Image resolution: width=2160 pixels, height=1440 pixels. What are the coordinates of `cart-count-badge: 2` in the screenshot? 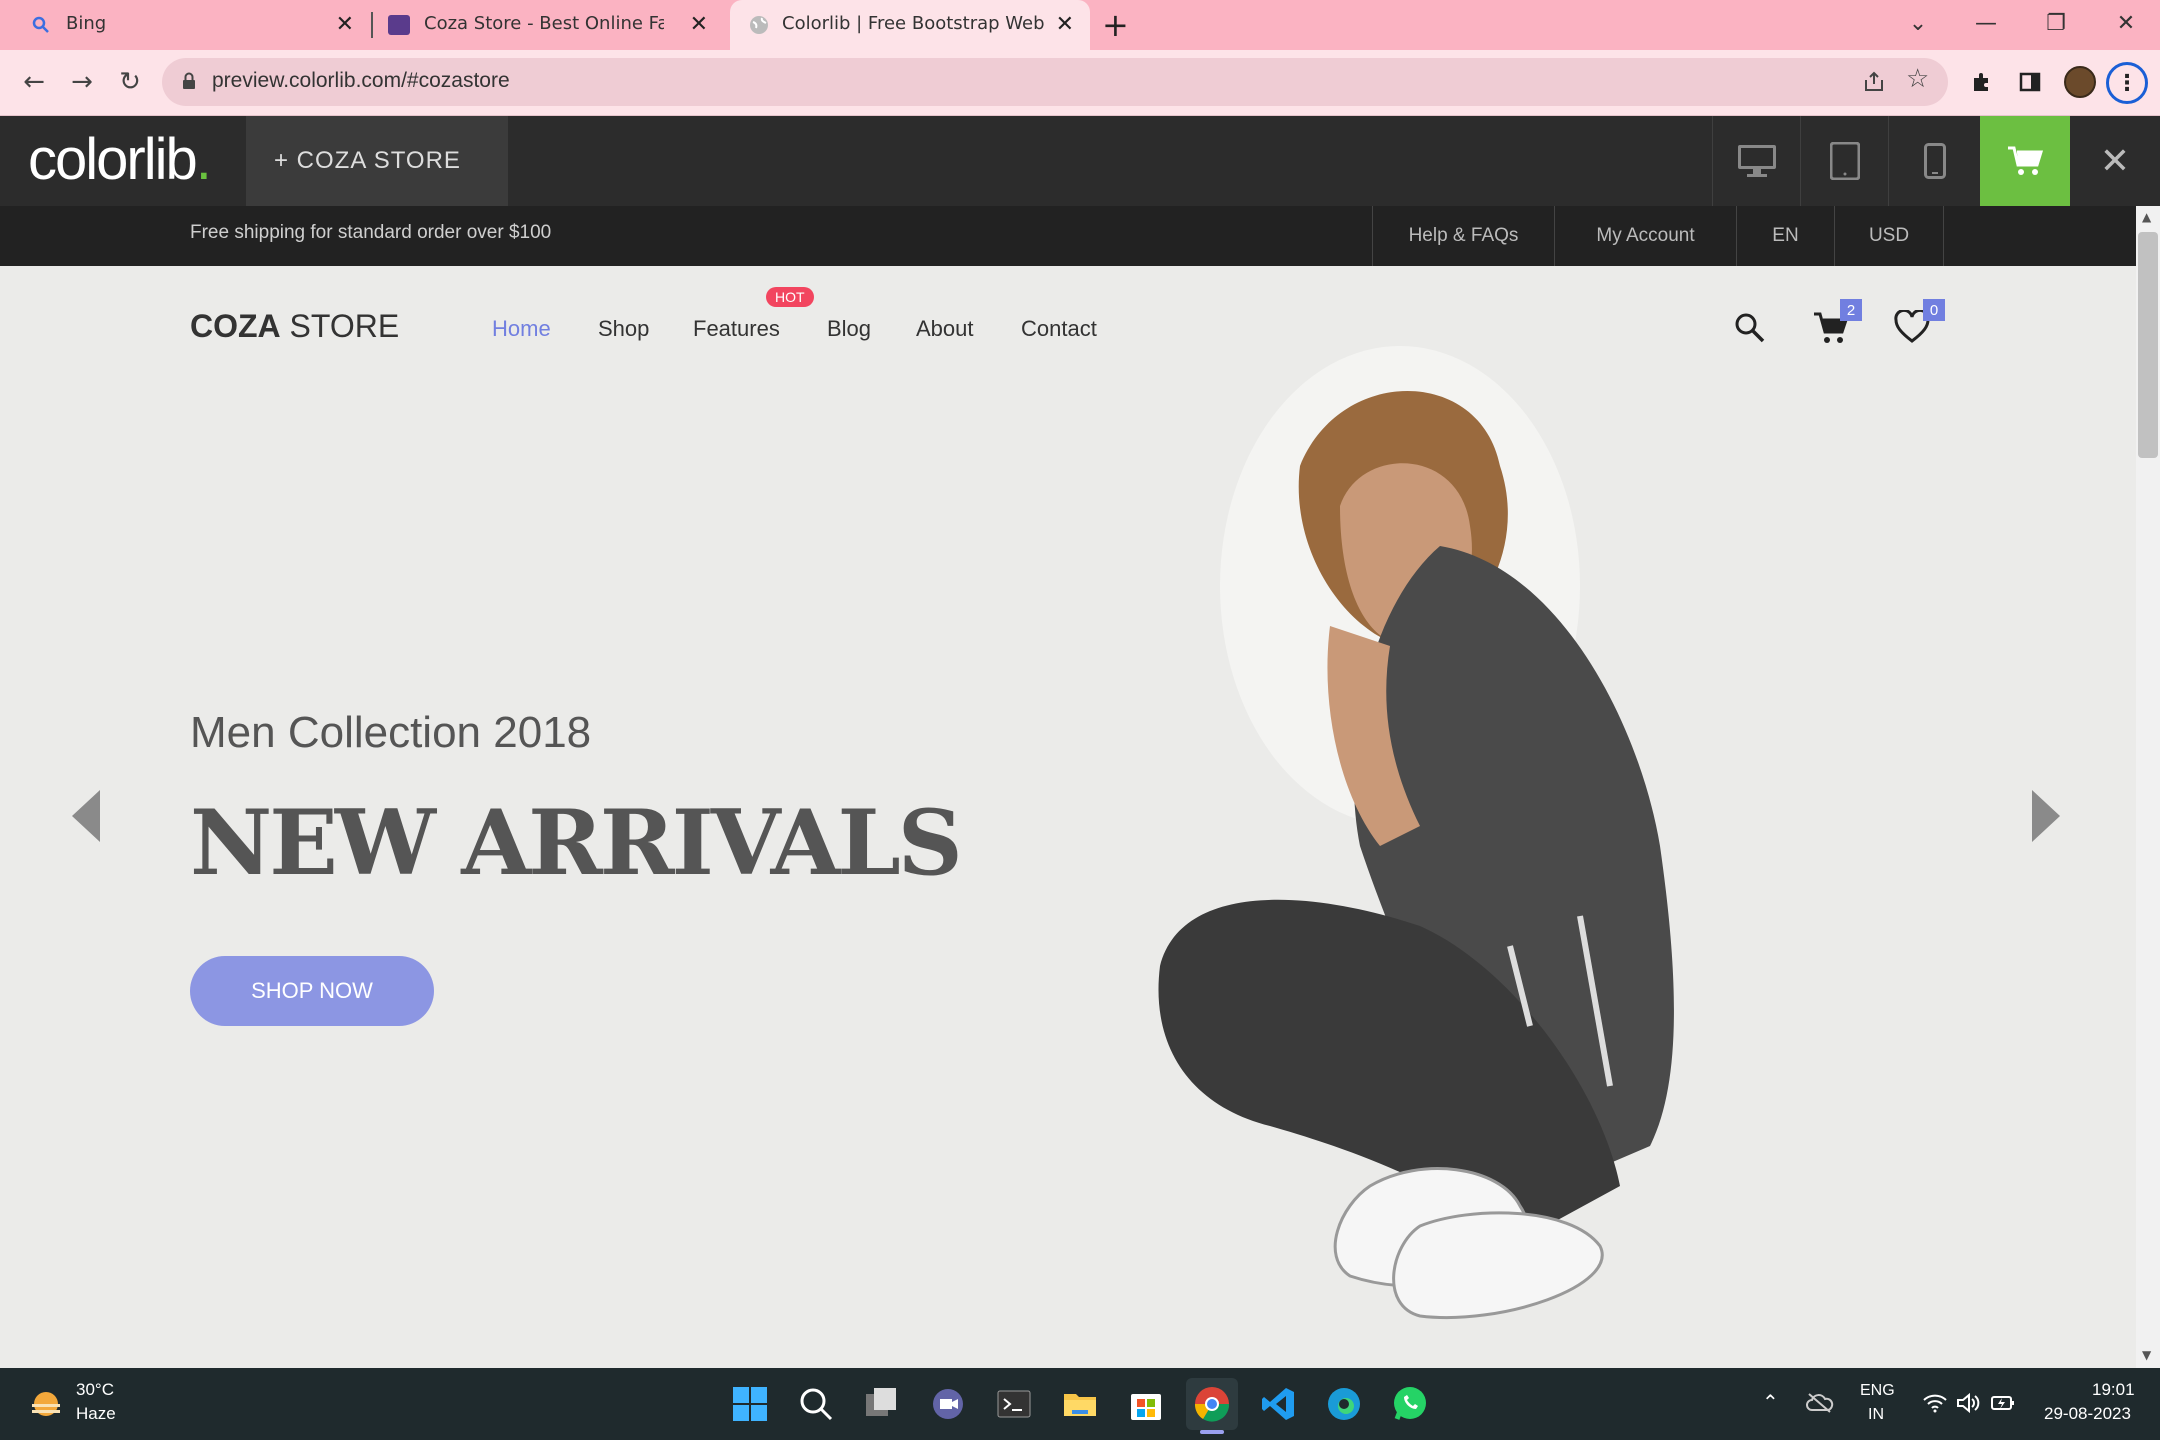 It's located at (1851, 310).